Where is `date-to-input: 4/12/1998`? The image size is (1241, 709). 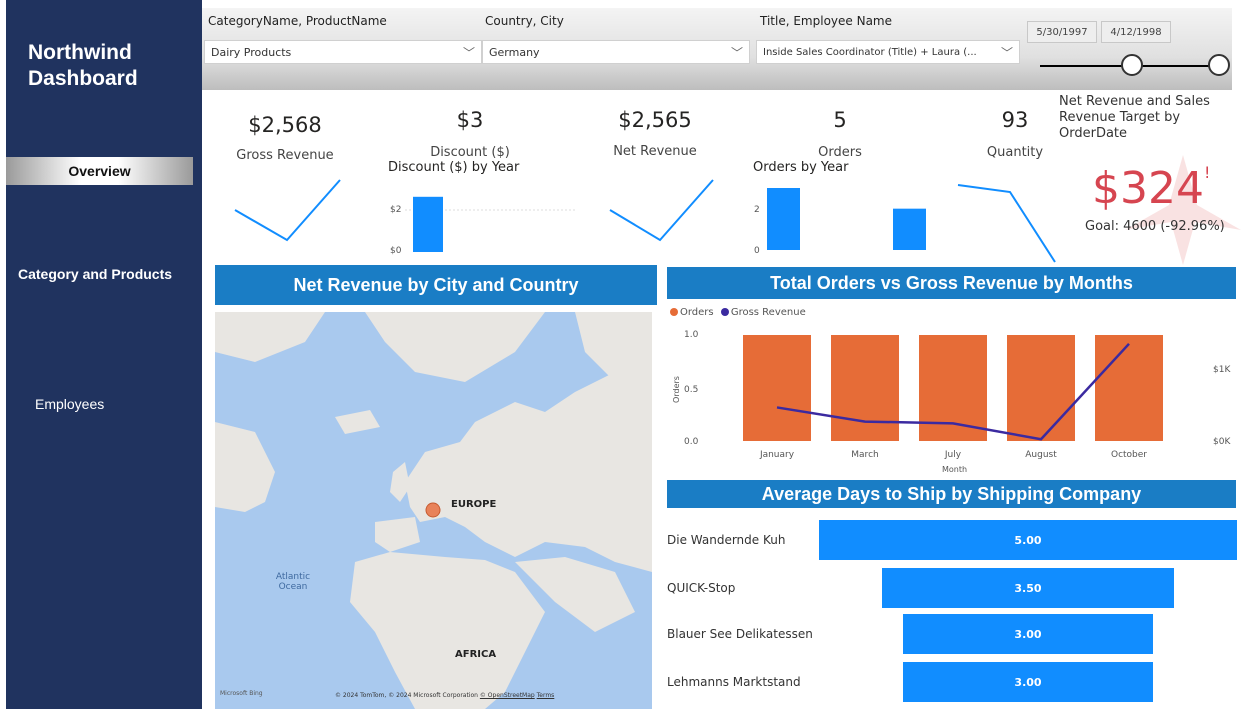 date-to-input: 4/12/1998 is located at coordinates (1136, 32).